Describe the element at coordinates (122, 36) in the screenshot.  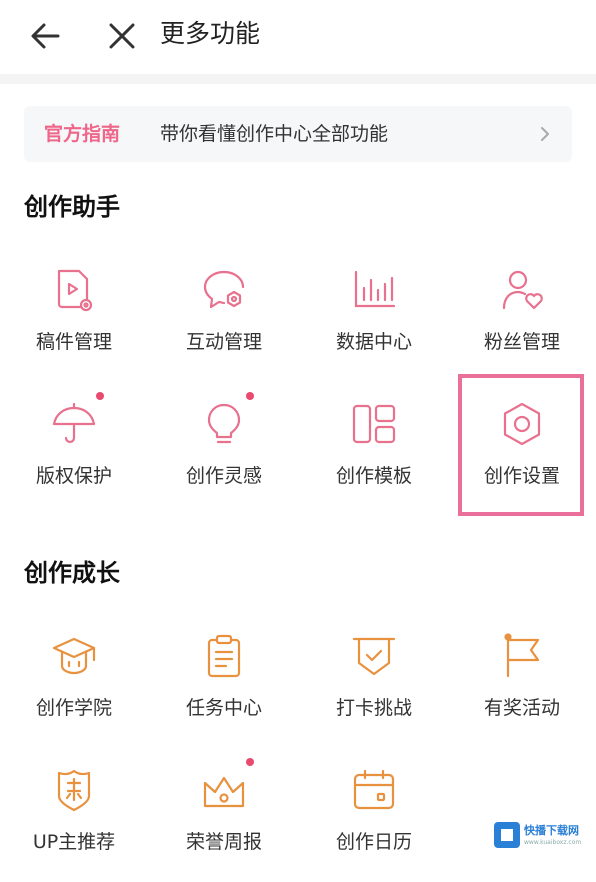
I see `close-icon` at that location.